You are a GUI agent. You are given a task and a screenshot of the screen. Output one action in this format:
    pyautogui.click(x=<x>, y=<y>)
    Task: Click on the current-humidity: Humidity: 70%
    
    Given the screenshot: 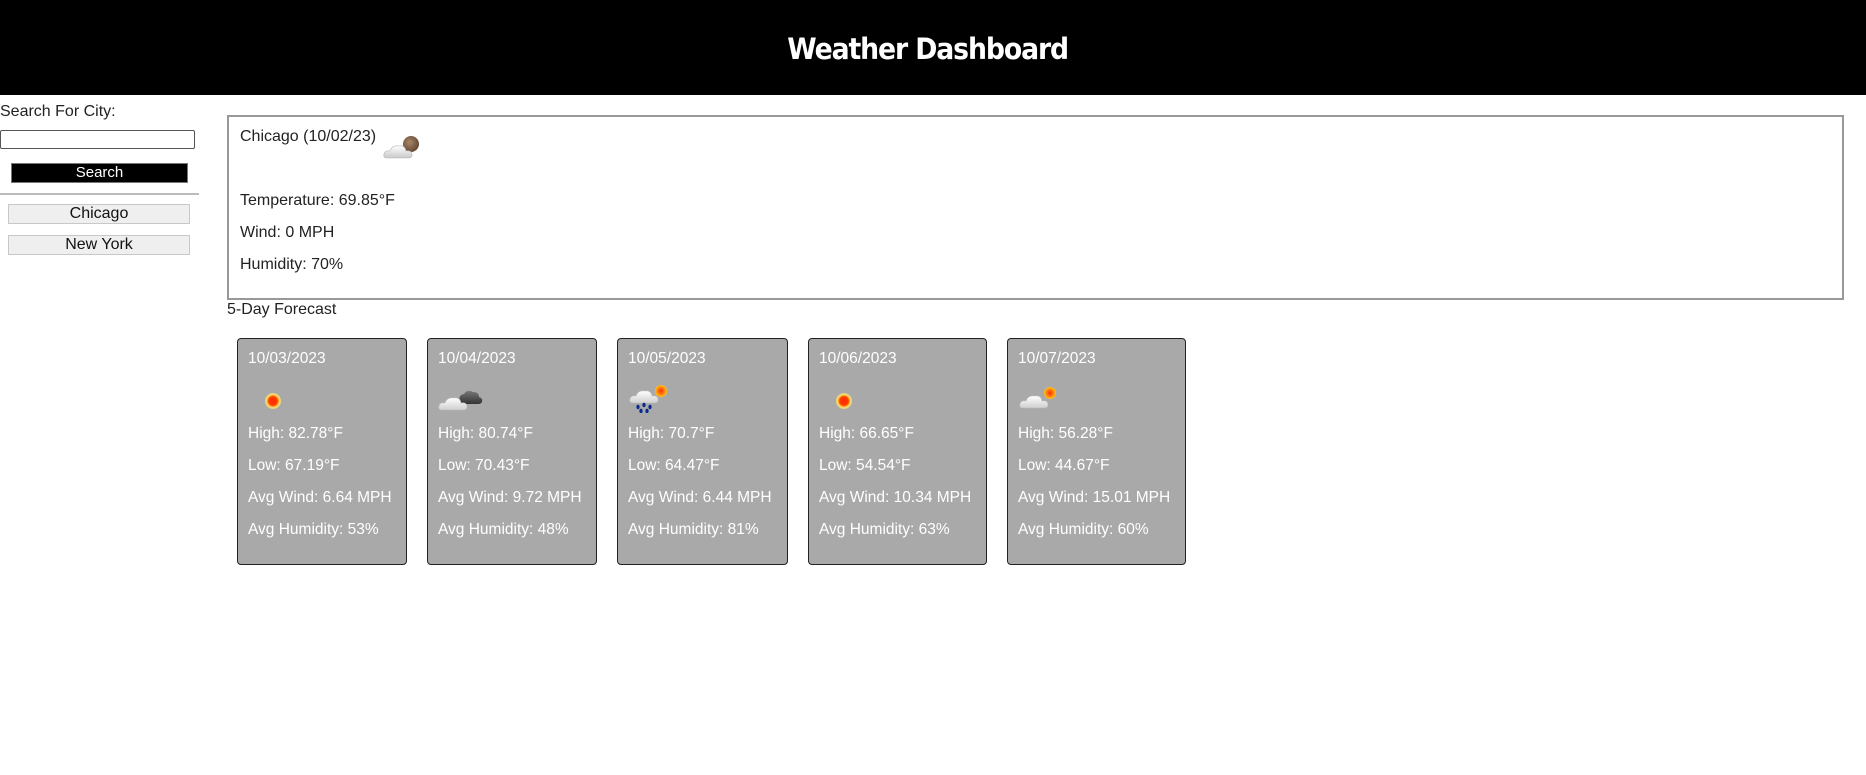 What is the action you would take?
    pyautogui.click(x=292, y=264)
    